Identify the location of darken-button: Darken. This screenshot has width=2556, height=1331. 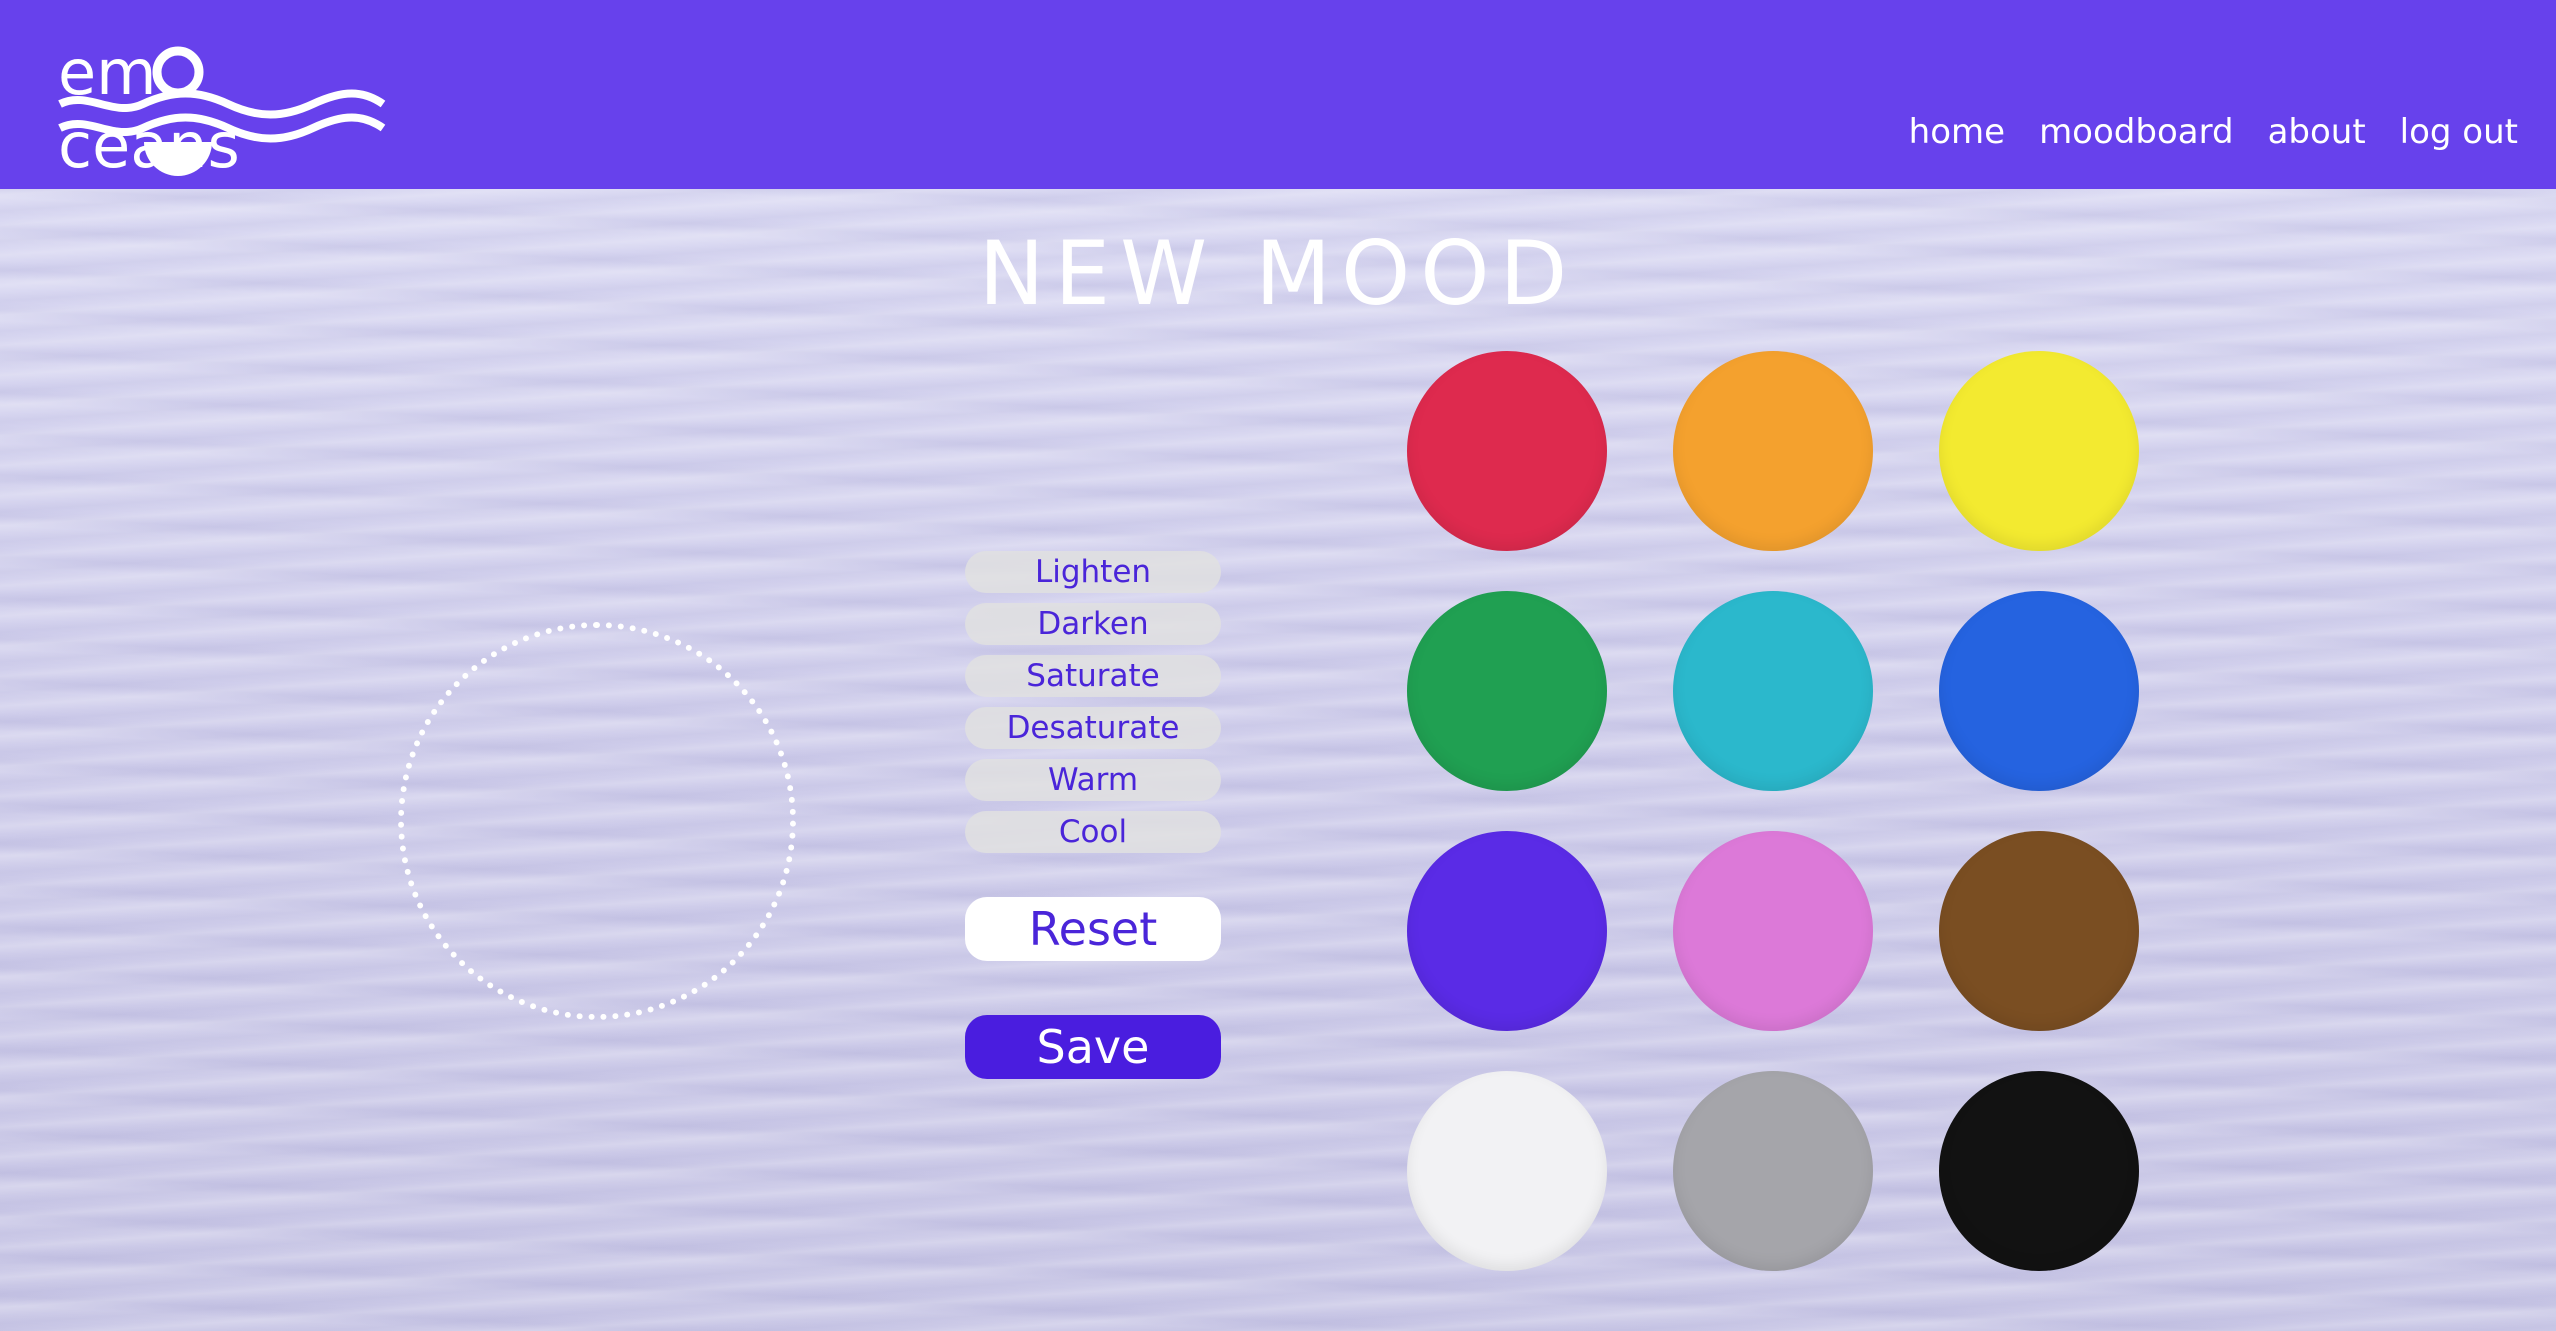
(1093, 624).